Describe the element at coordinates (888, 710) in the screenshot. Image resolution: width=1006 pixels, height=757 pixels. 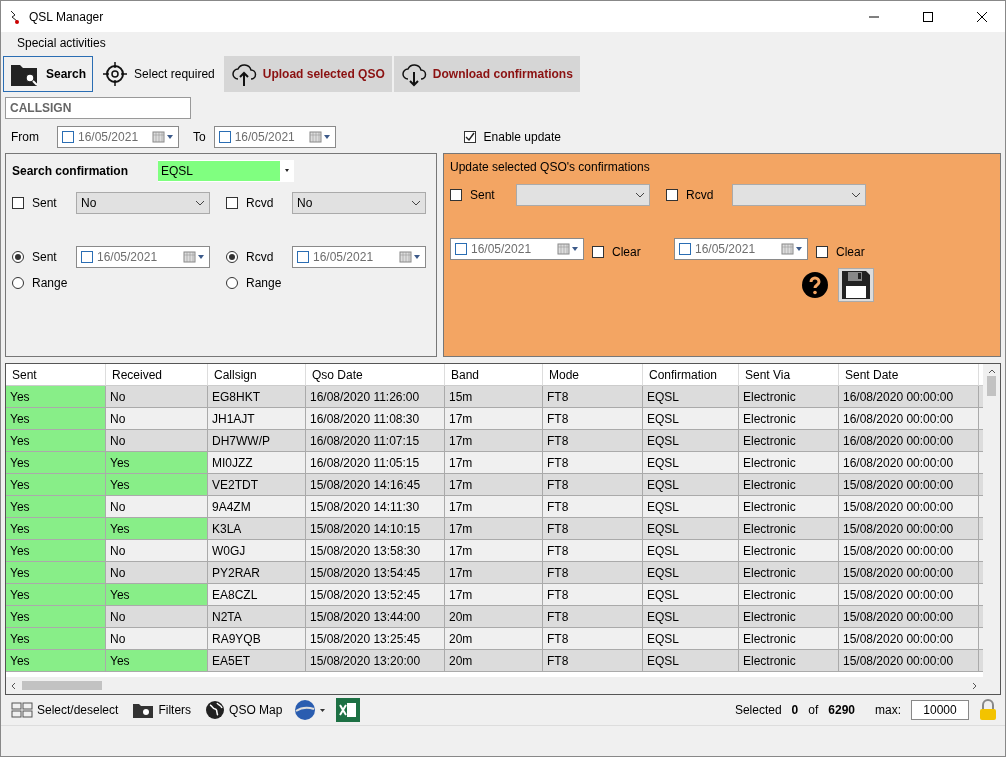
I see `max-label: max:` at that location.